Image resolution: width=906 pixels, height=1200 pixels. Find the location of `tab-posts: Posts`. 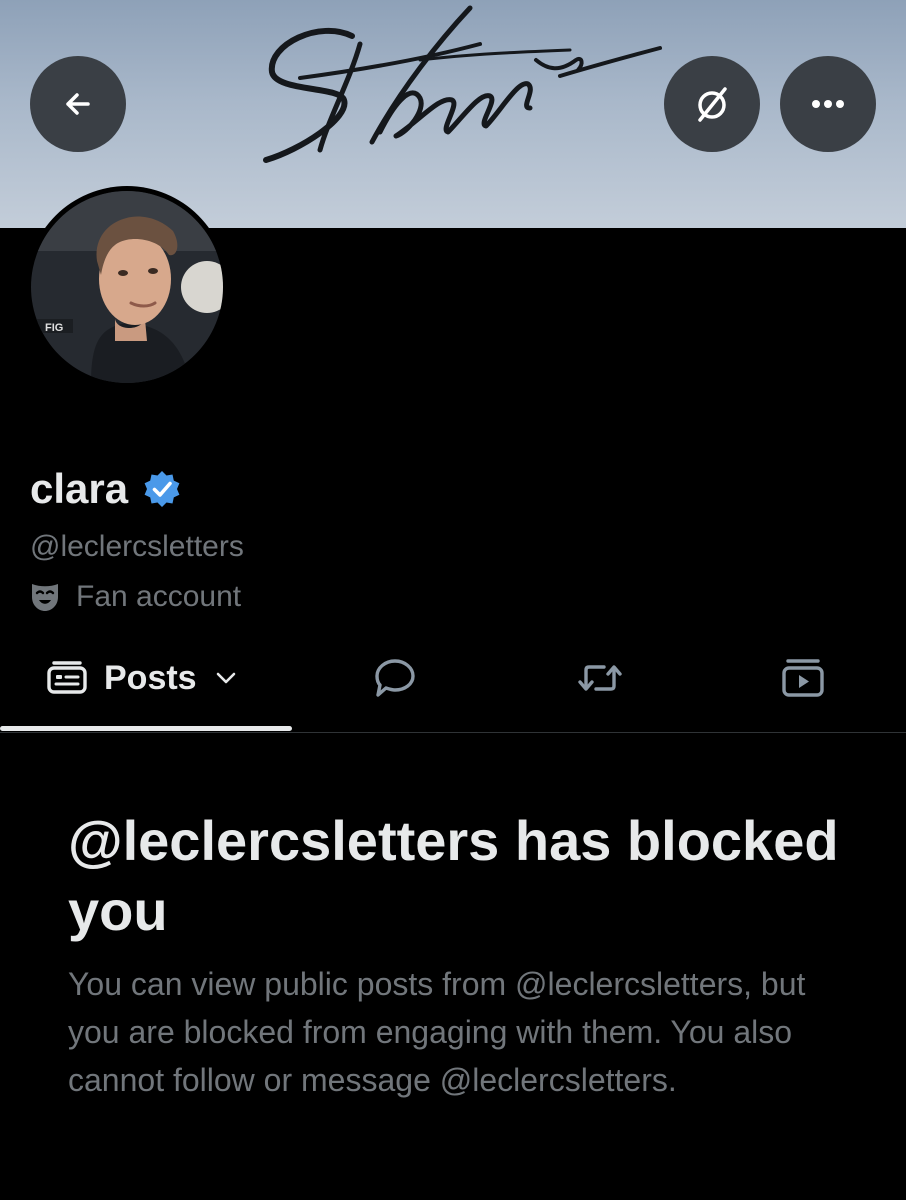

tab-posts: Posts is located at coordinates (142, 678).